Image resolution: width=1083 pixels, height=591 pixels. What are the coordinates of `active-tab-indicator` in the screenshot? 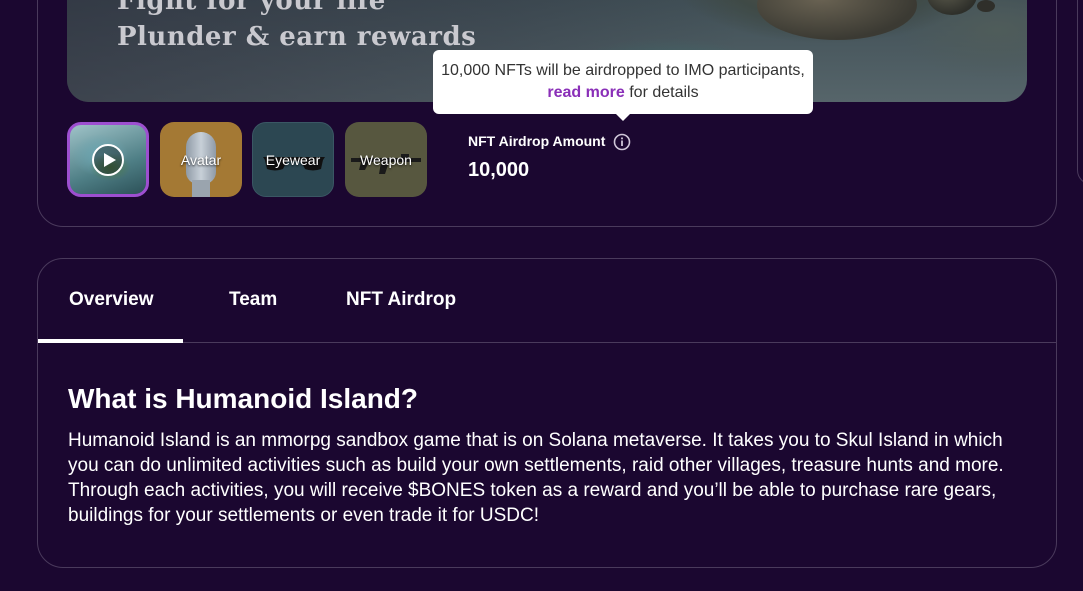 It's located at (110, 341).